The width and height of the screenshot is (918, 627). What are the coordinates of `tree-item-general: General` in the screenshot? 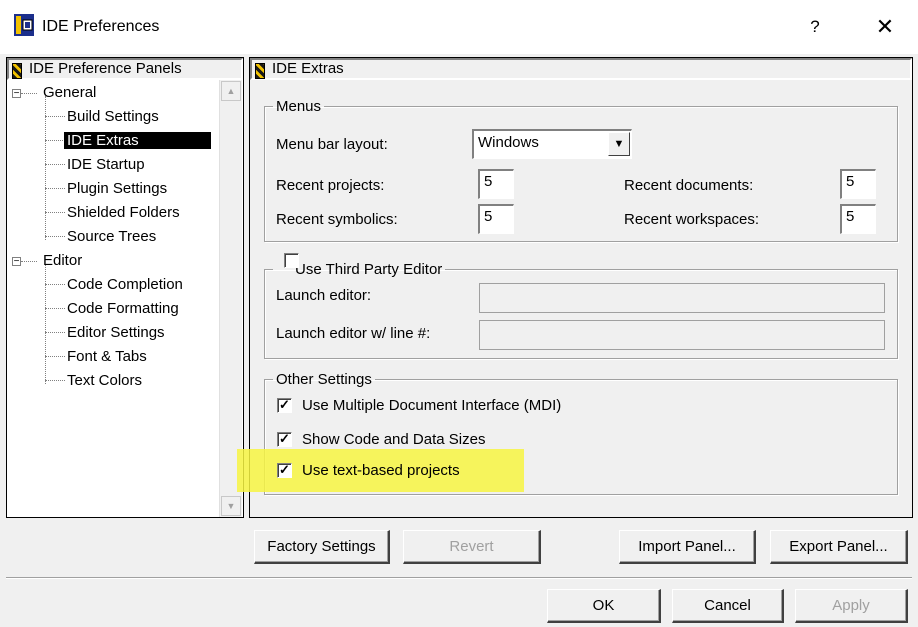 It's located at (69, 93).